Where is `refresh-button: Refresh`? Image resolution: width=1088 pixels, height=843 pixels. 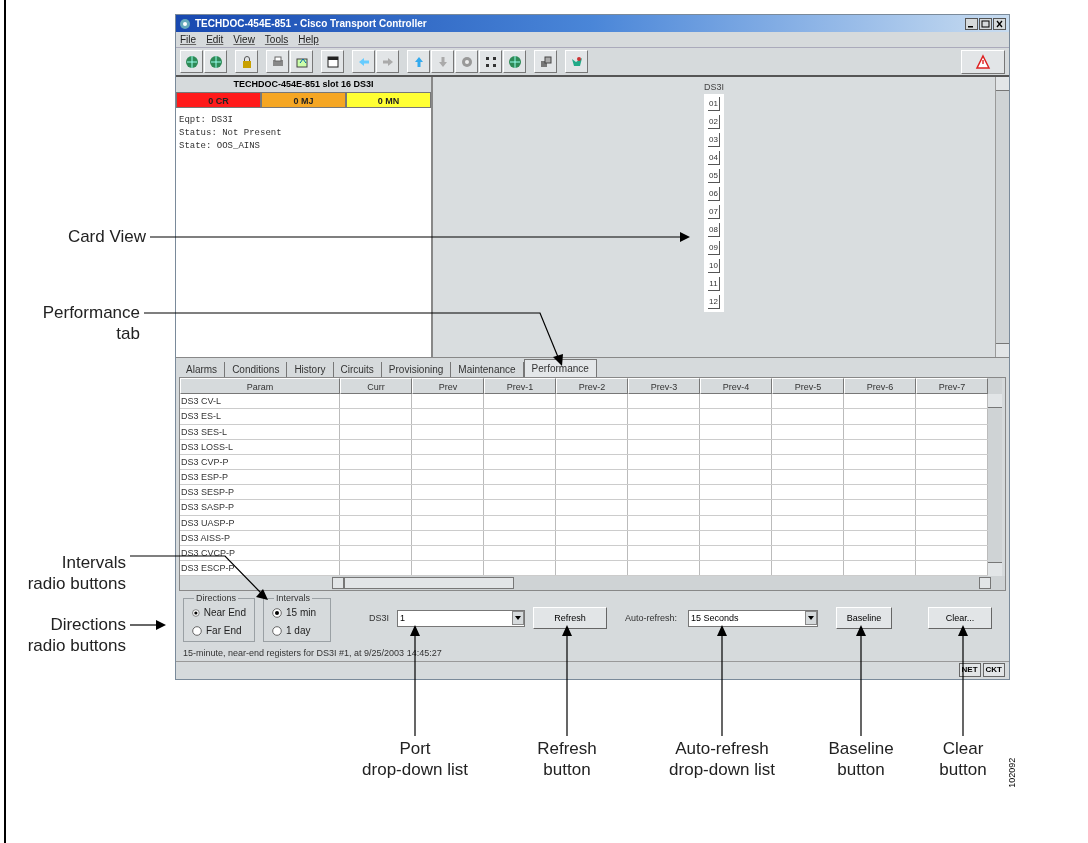
refresh-button: Refresh is located at coordinates (570, 618).